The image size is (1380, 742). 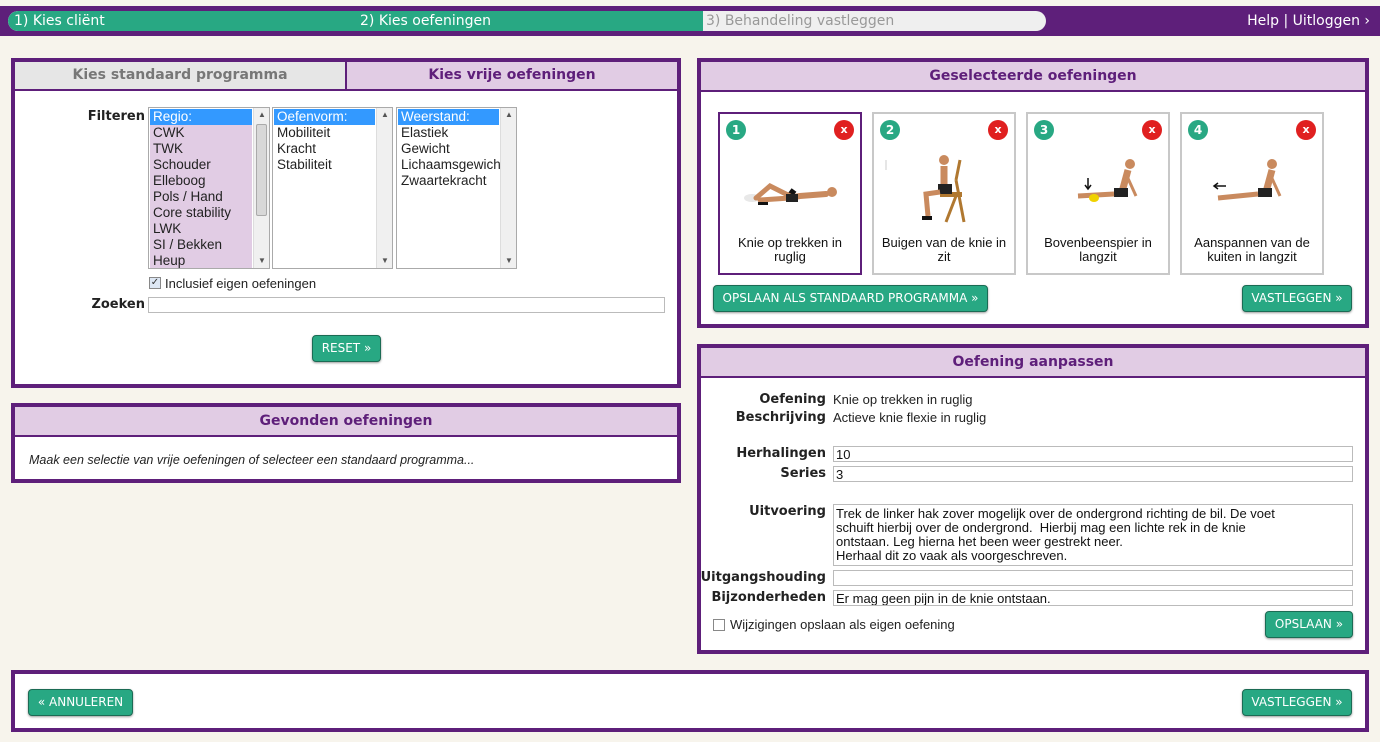 I want to click on reset-button: RESET », so click(x=346, y=348).